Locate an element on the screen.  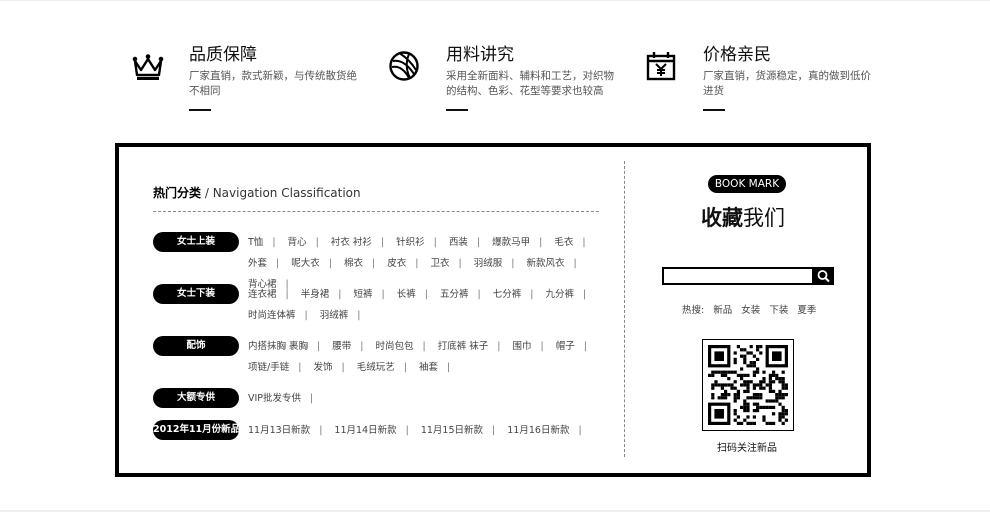
category-item-link: 皮衣 is located at coordinates (396, 263).